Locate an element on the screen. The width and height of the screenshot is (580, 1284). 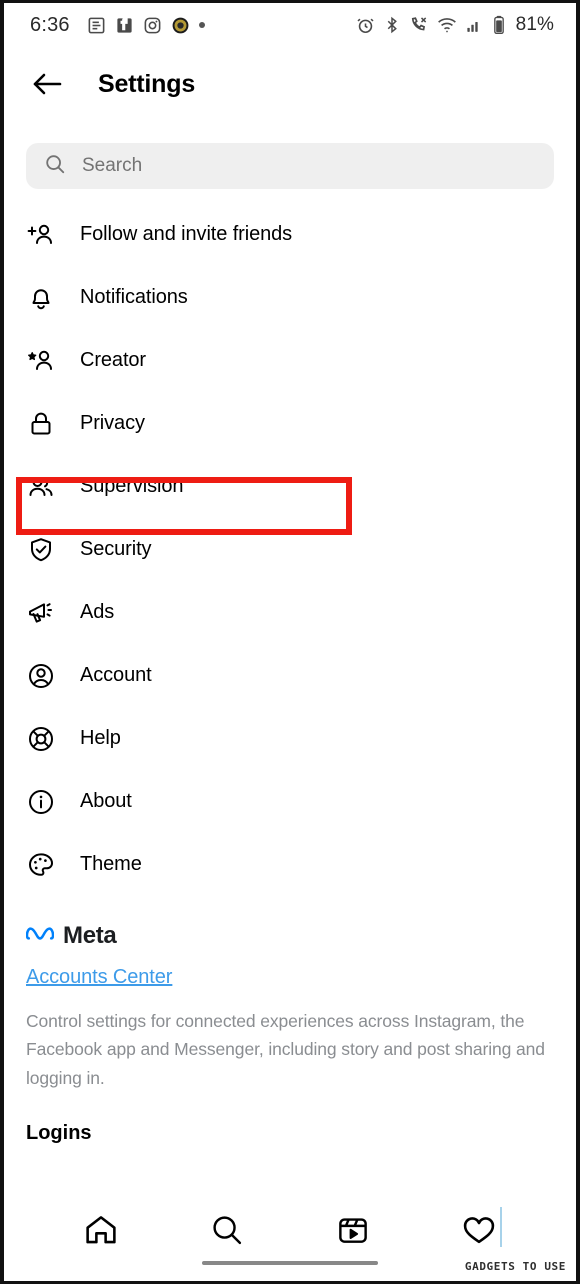
page-title: Settings is located at coordinates (147, 83).